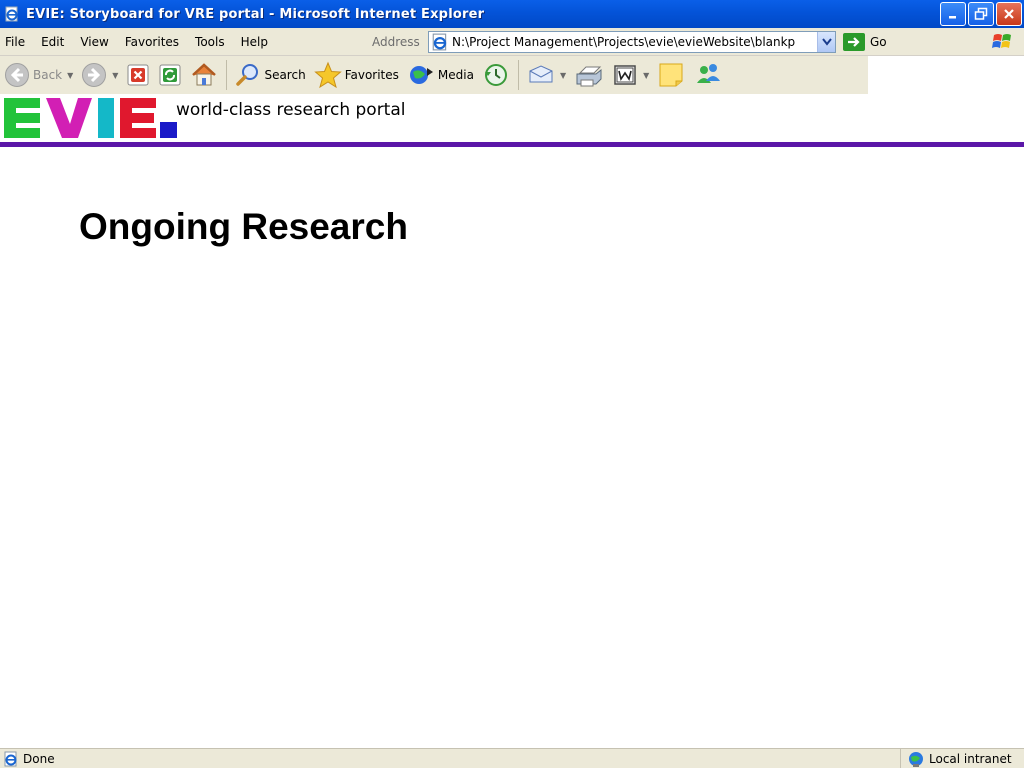 This screenshot has width=1024, height=768. What do you see at coordinates (952, 17) in the screenshot?
I see `minimize-icon` at bounding box center [952, 17].